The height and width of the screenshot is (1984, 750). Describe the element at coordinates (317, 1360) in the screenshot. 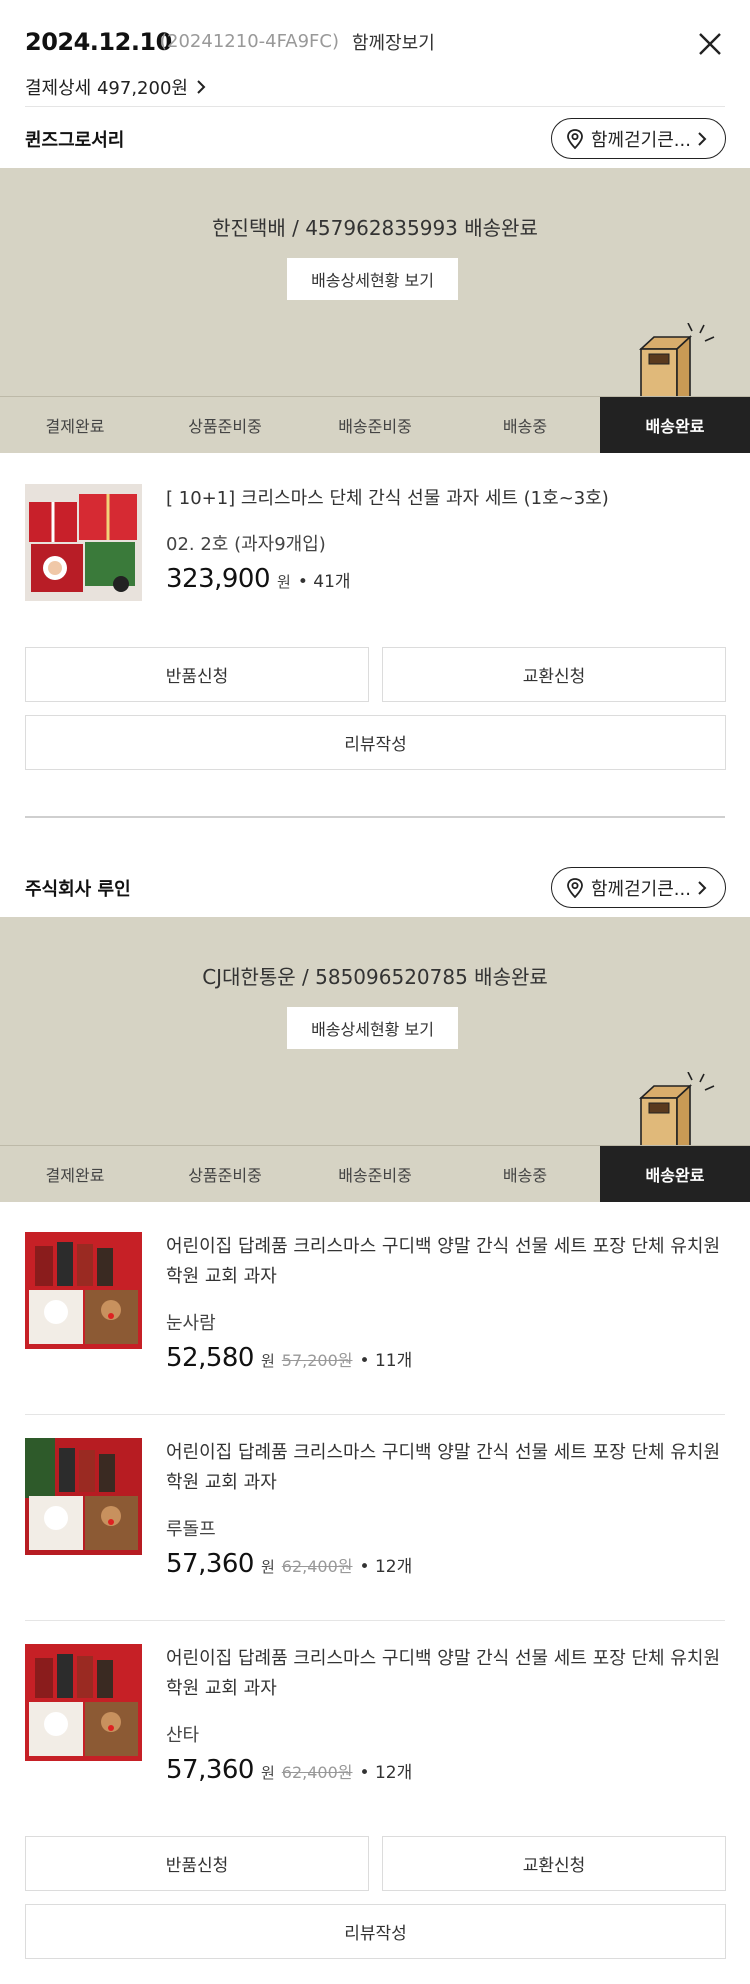

I see `original-price: 57,200원` at that location.